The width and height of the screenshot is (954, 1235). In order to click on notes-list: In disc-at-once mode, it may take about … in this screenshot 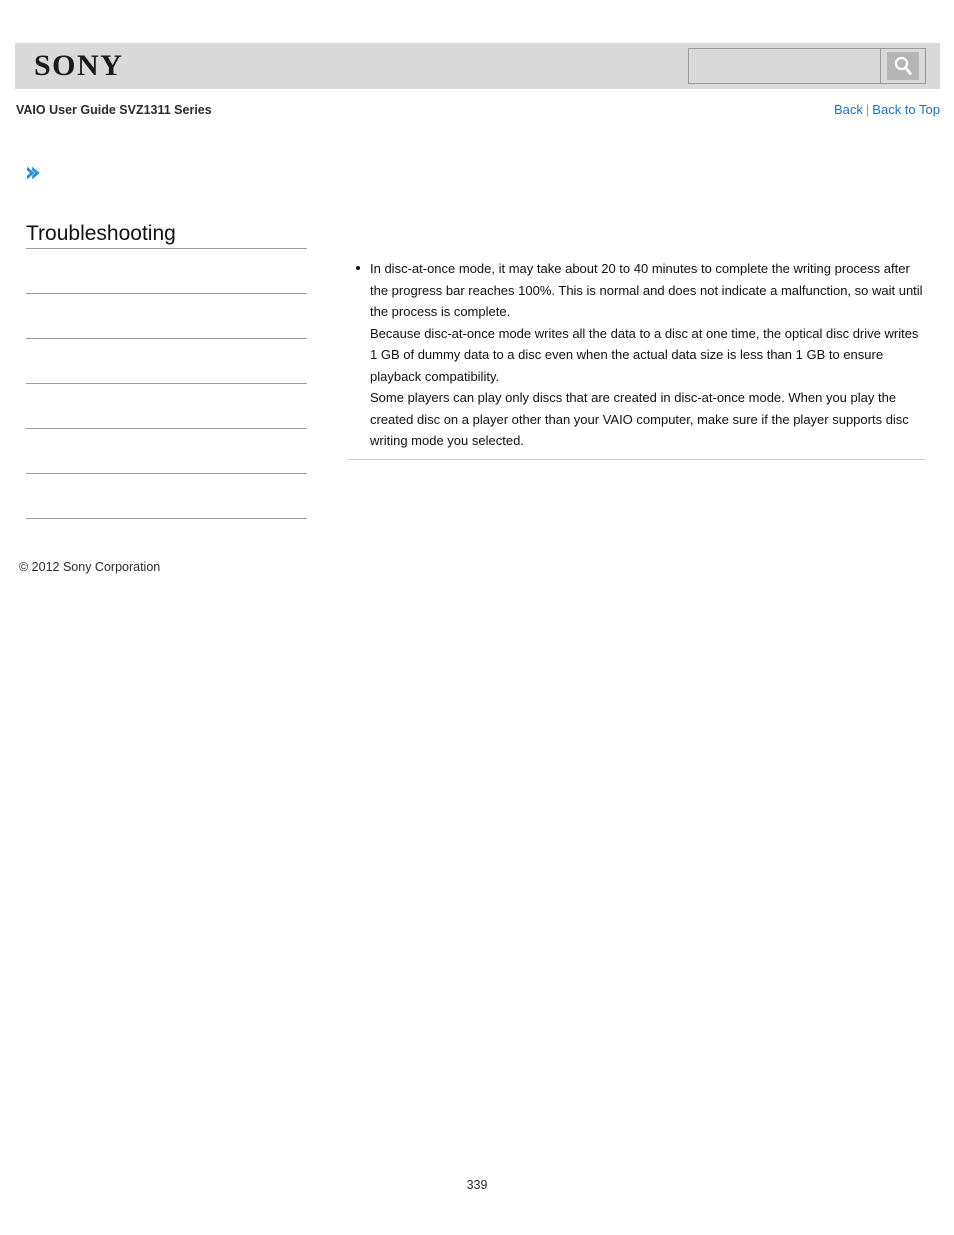, I will do `click(637, 355)`.